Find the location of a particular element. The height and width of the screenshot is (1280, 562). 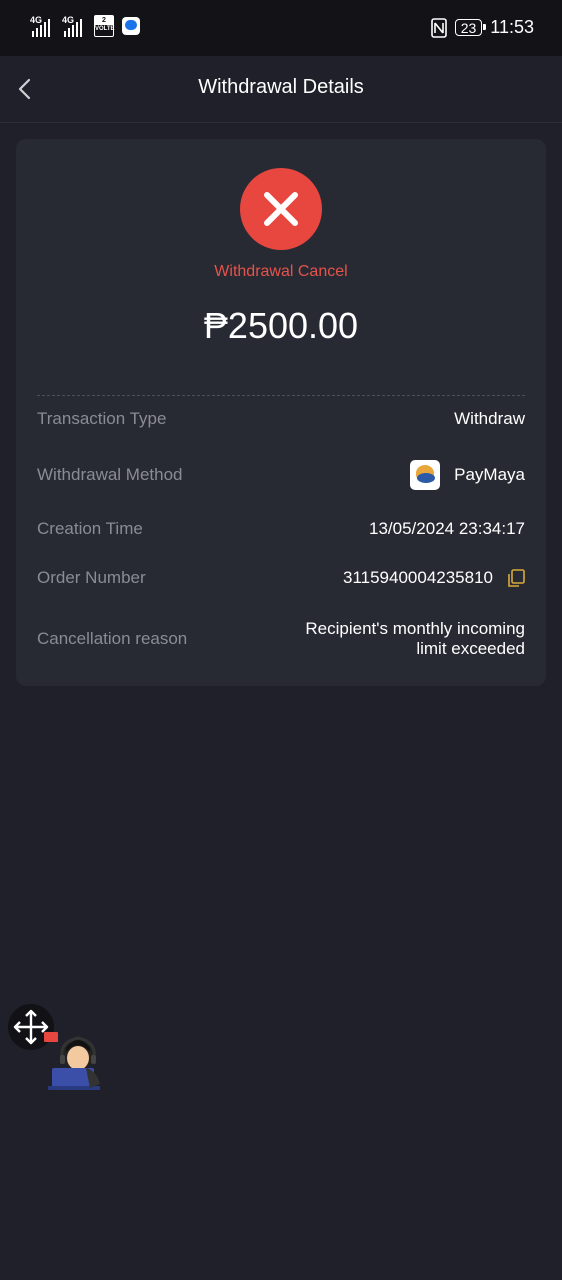

order-number-value: 3115940004235810 is located at coordinates (417, 577).